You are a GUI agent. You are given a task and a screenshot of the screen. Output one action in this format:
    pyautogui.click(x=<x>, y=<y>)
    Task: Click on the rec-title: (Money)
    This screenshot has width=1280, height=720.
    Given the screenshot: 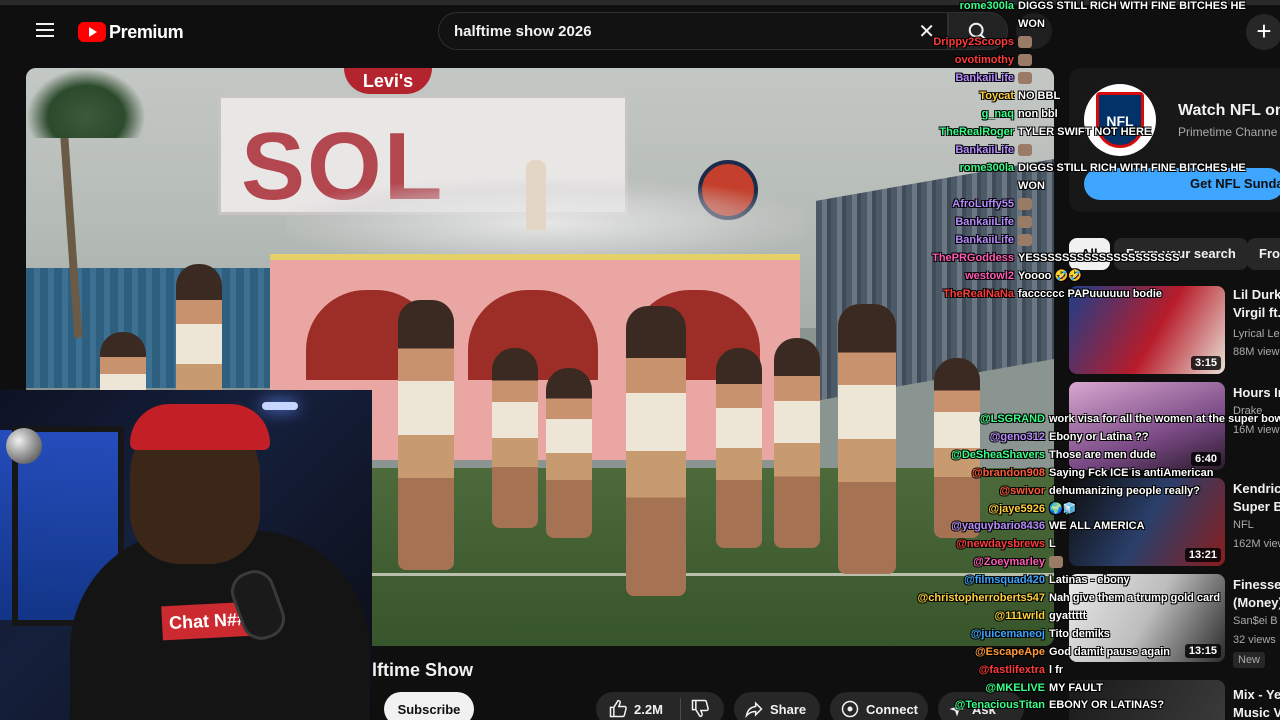 What is the action you would take?
    pyautogui.click(x=1256, y=603)
    